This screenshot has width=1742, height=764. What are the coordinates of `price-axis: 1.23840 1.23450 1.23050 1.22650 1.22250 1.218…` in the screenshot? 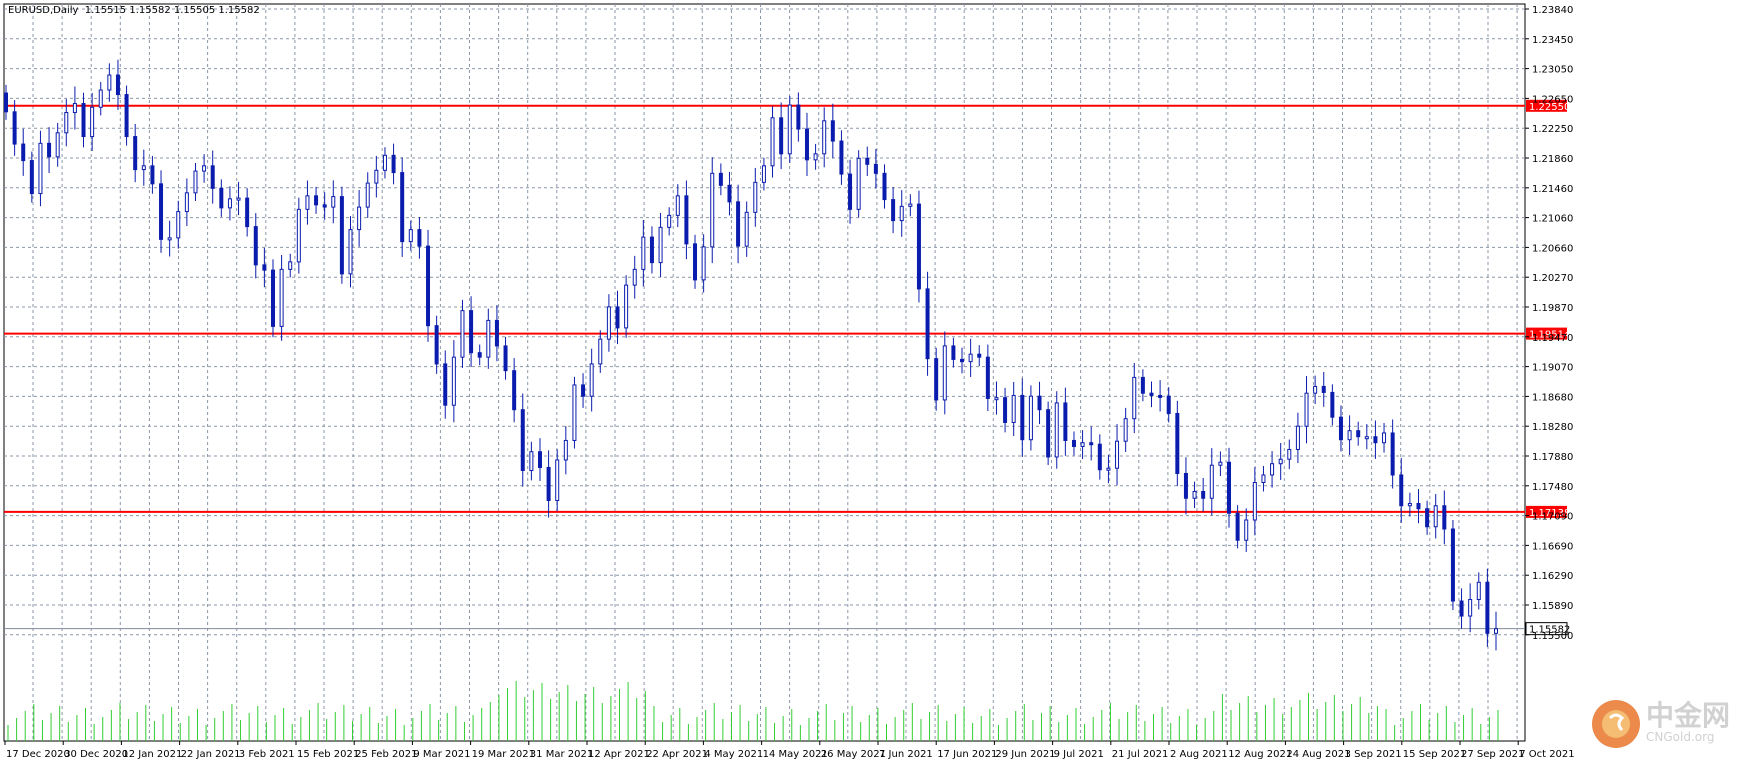 It's located at (1549, 323).